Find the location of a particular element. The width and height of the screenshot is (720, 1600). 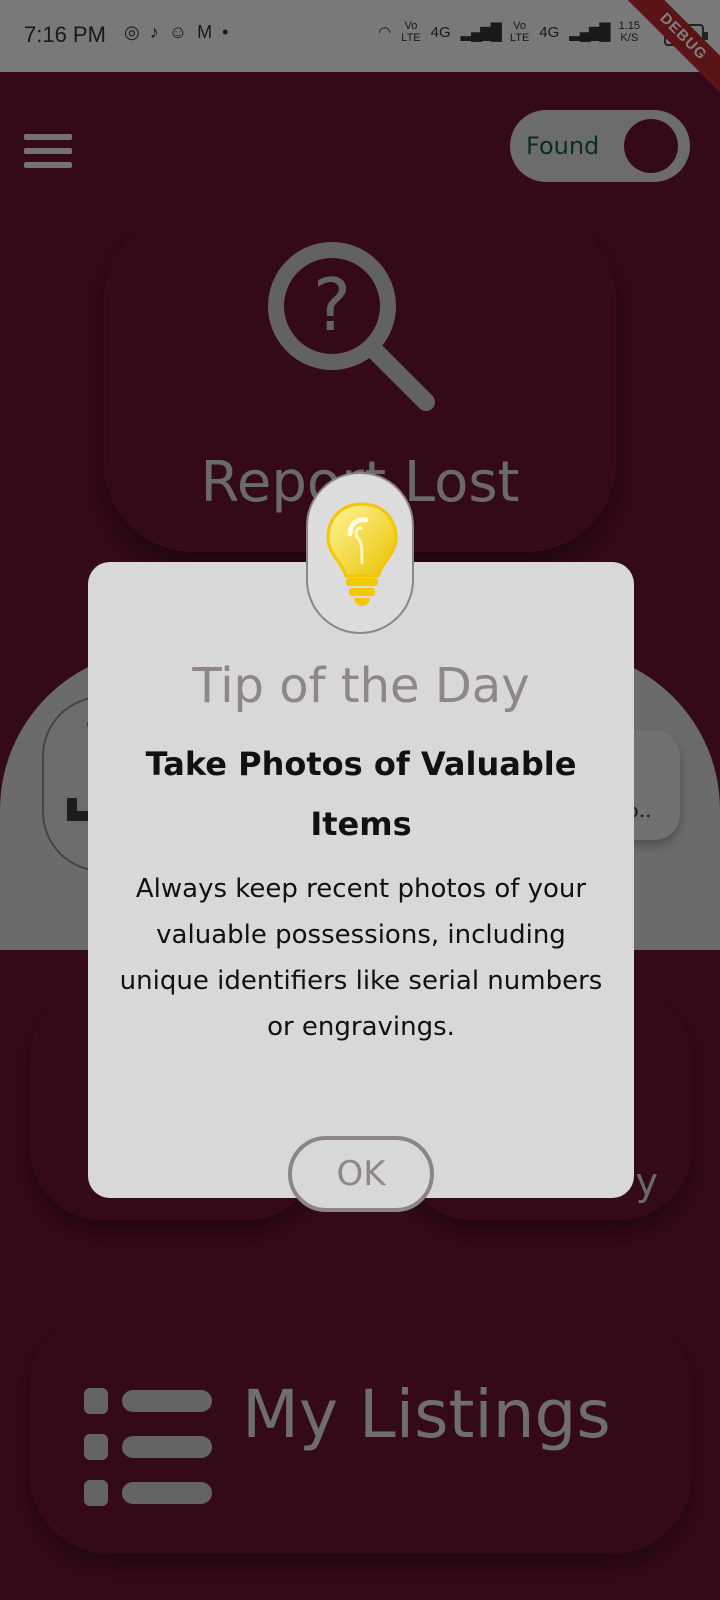

lightbulb-icon is located at coordinates (362, 554).